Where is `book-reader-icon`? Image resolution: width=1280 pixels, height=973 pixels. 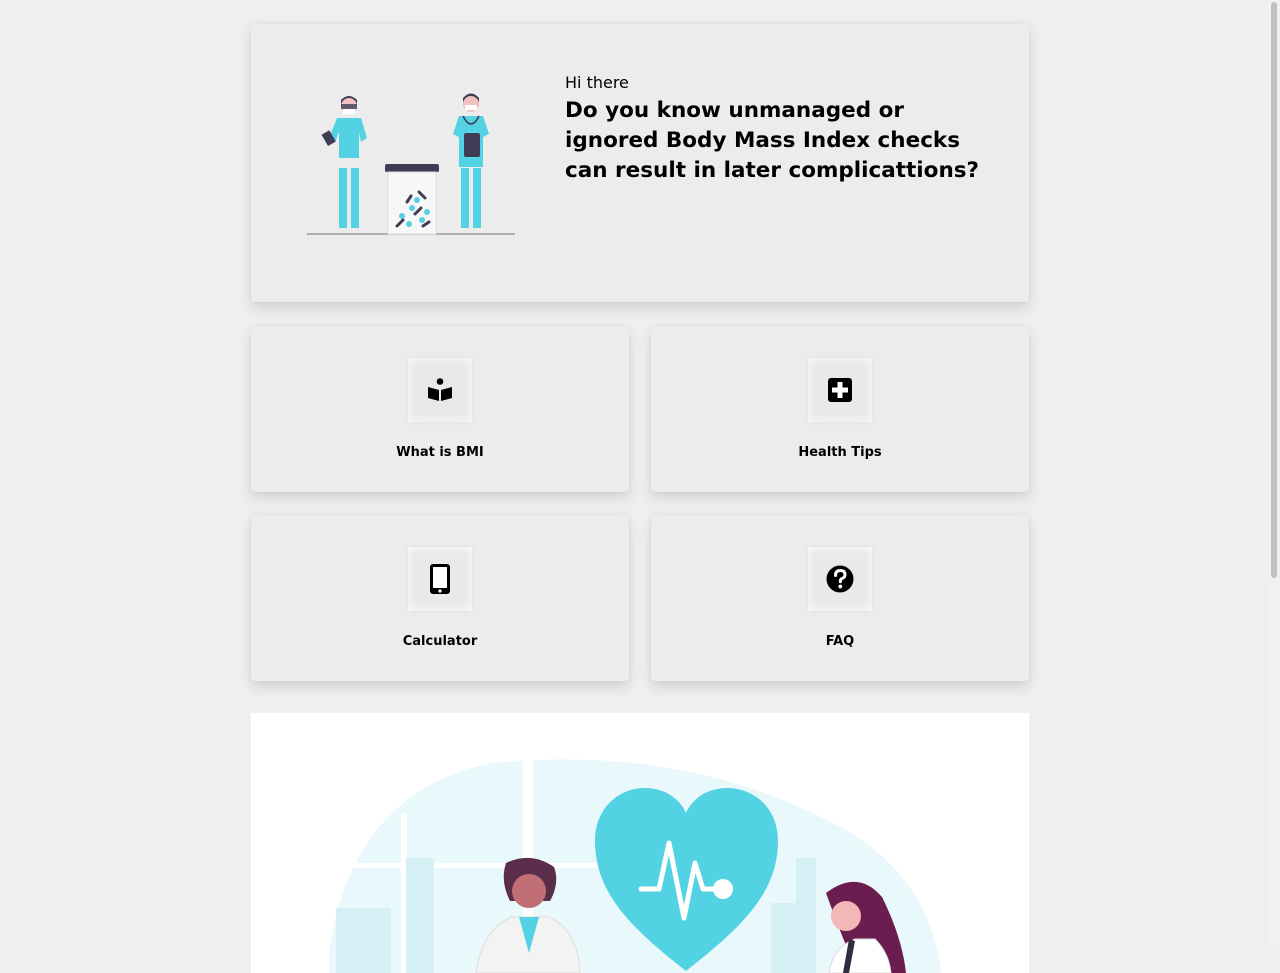
book-reader-icon is located at coordinates (440, 389).